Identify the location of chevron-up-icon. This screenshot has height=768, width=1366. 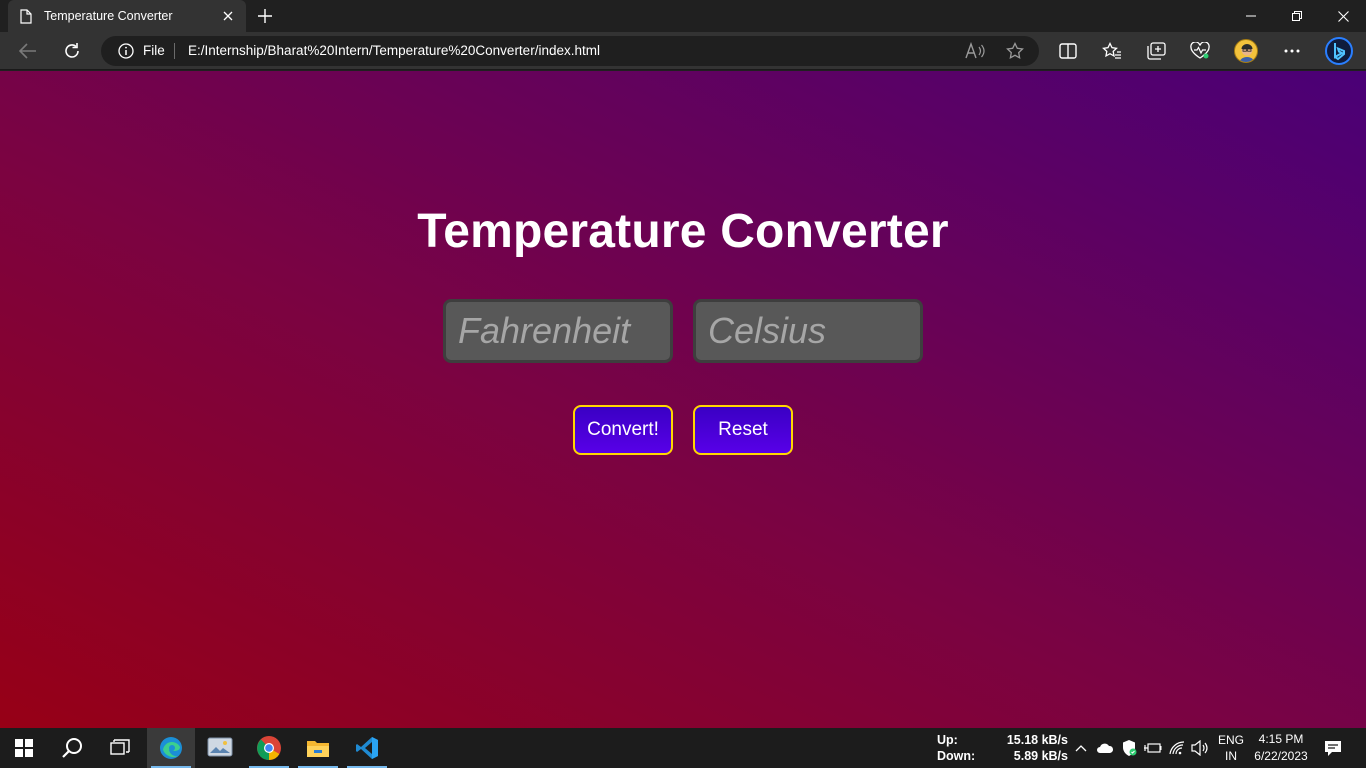
(1081, 748).